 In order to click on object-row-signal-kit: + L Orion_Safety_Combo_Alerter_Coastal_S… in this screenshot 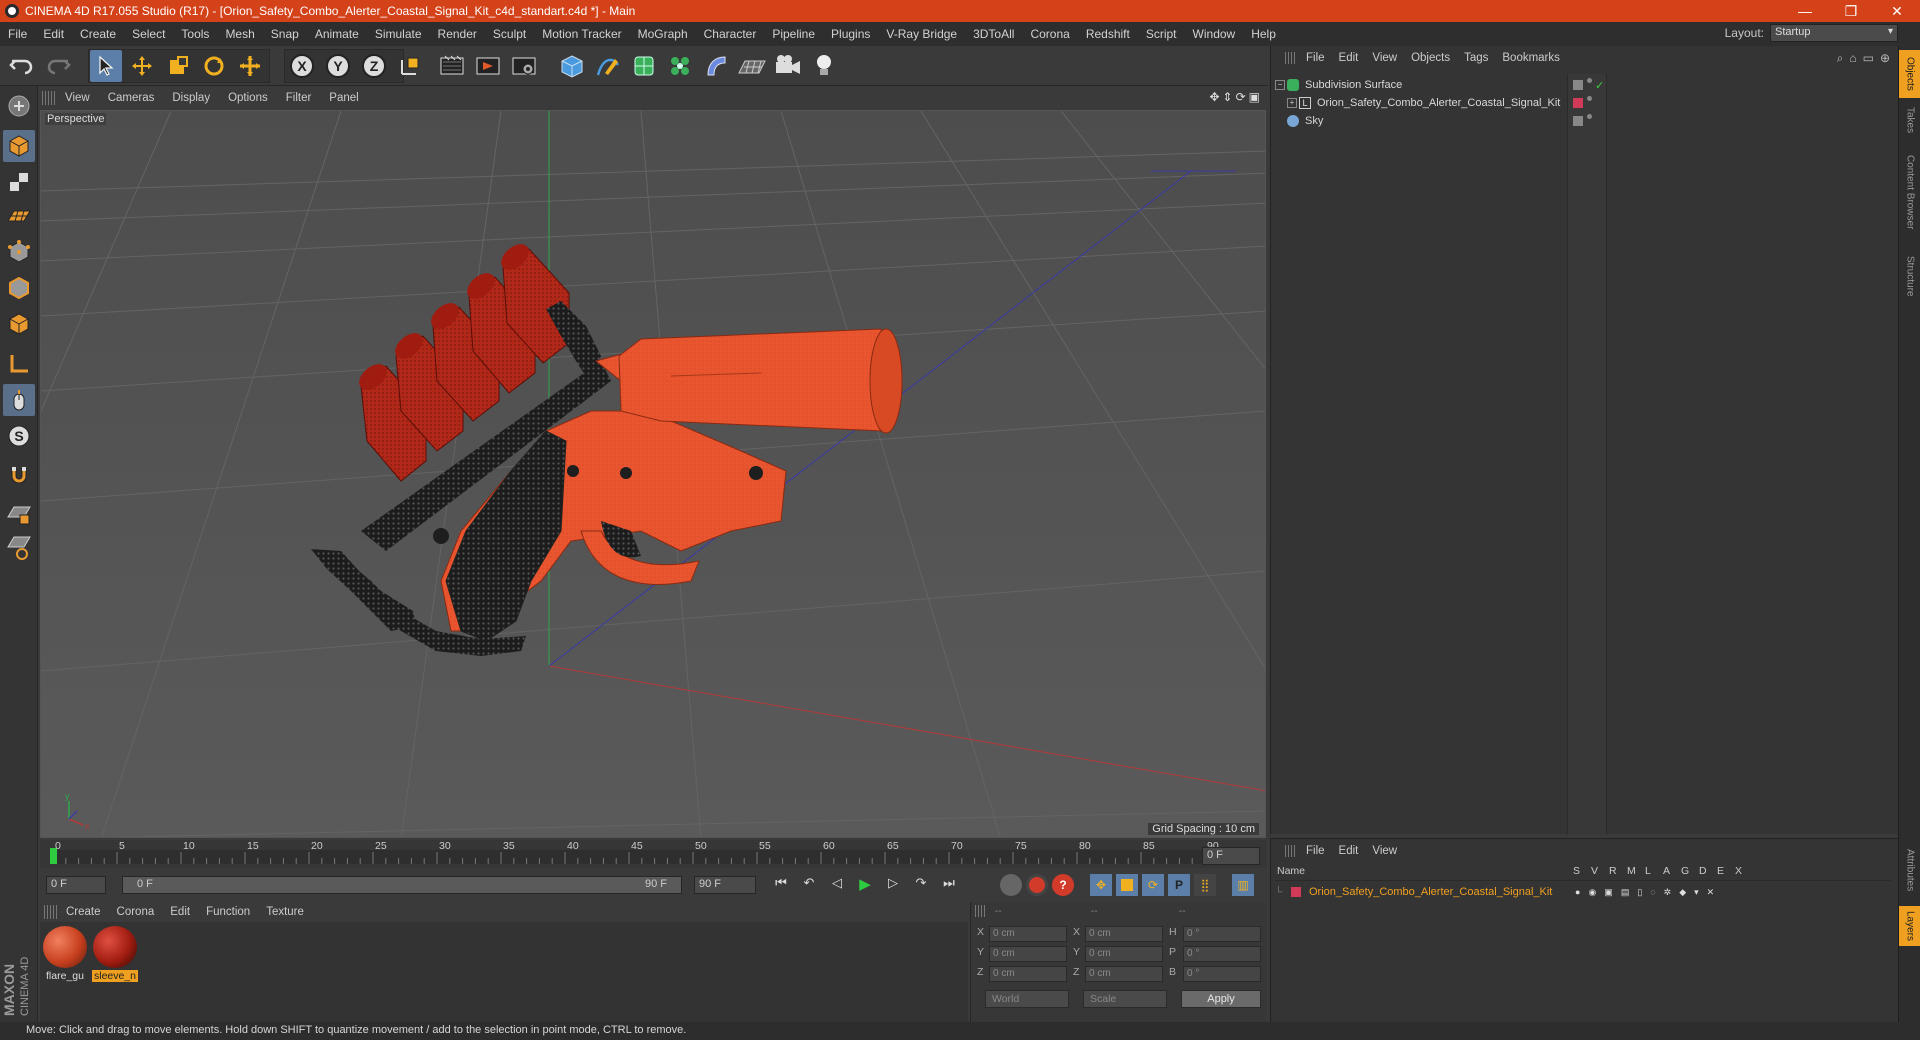, I will do `click(1585, 103)`.